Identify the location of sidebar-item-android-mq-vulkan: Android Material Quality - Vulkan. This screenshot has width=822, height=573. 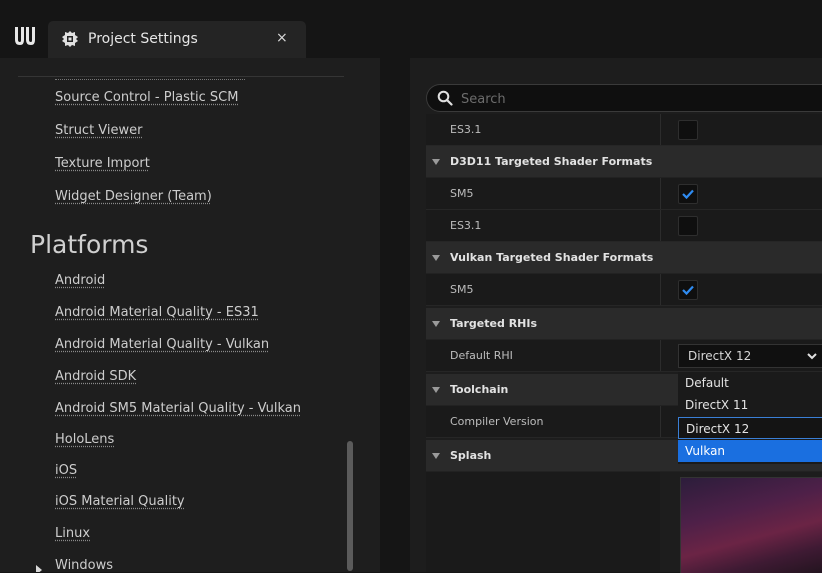
(162, 344).